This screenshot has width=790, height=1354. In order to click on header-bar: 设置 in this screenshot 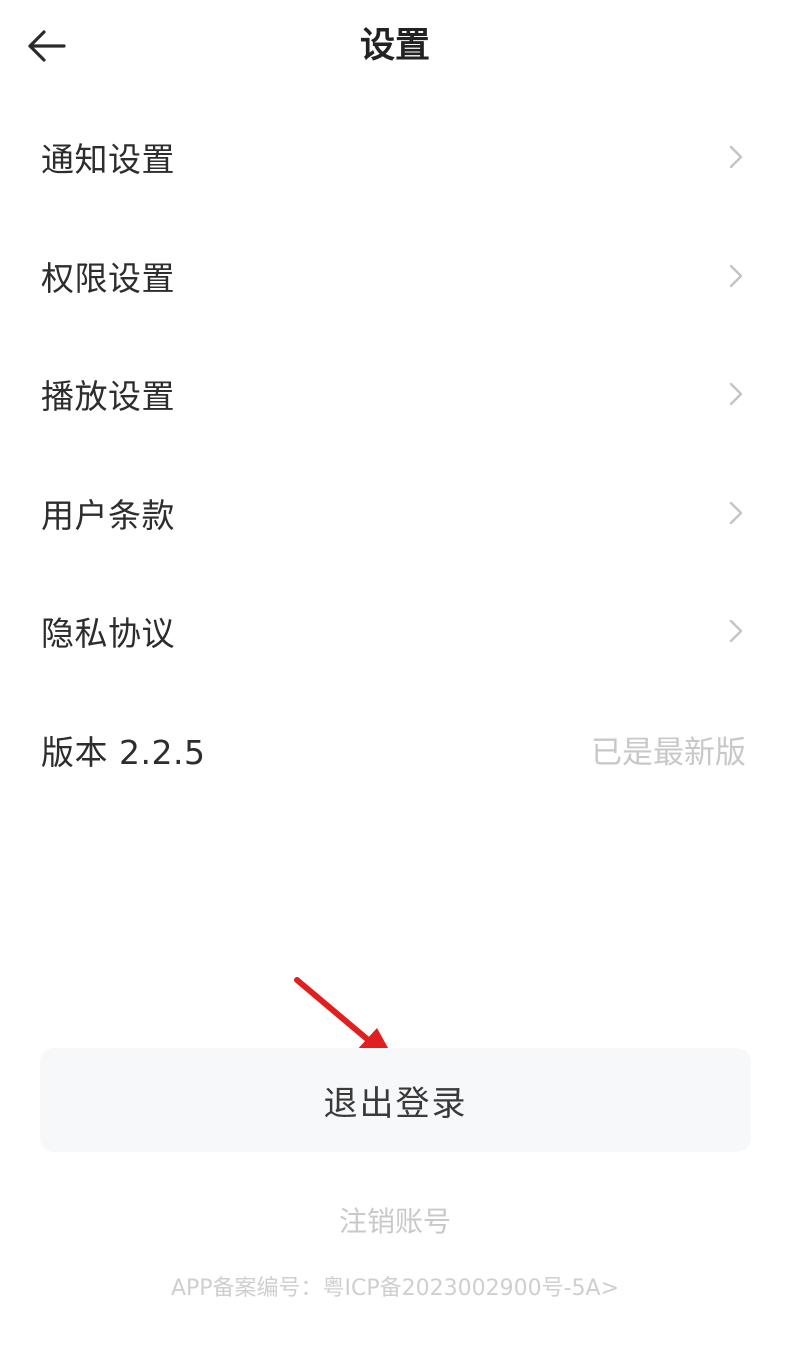, I will do `click(395, 48)`.